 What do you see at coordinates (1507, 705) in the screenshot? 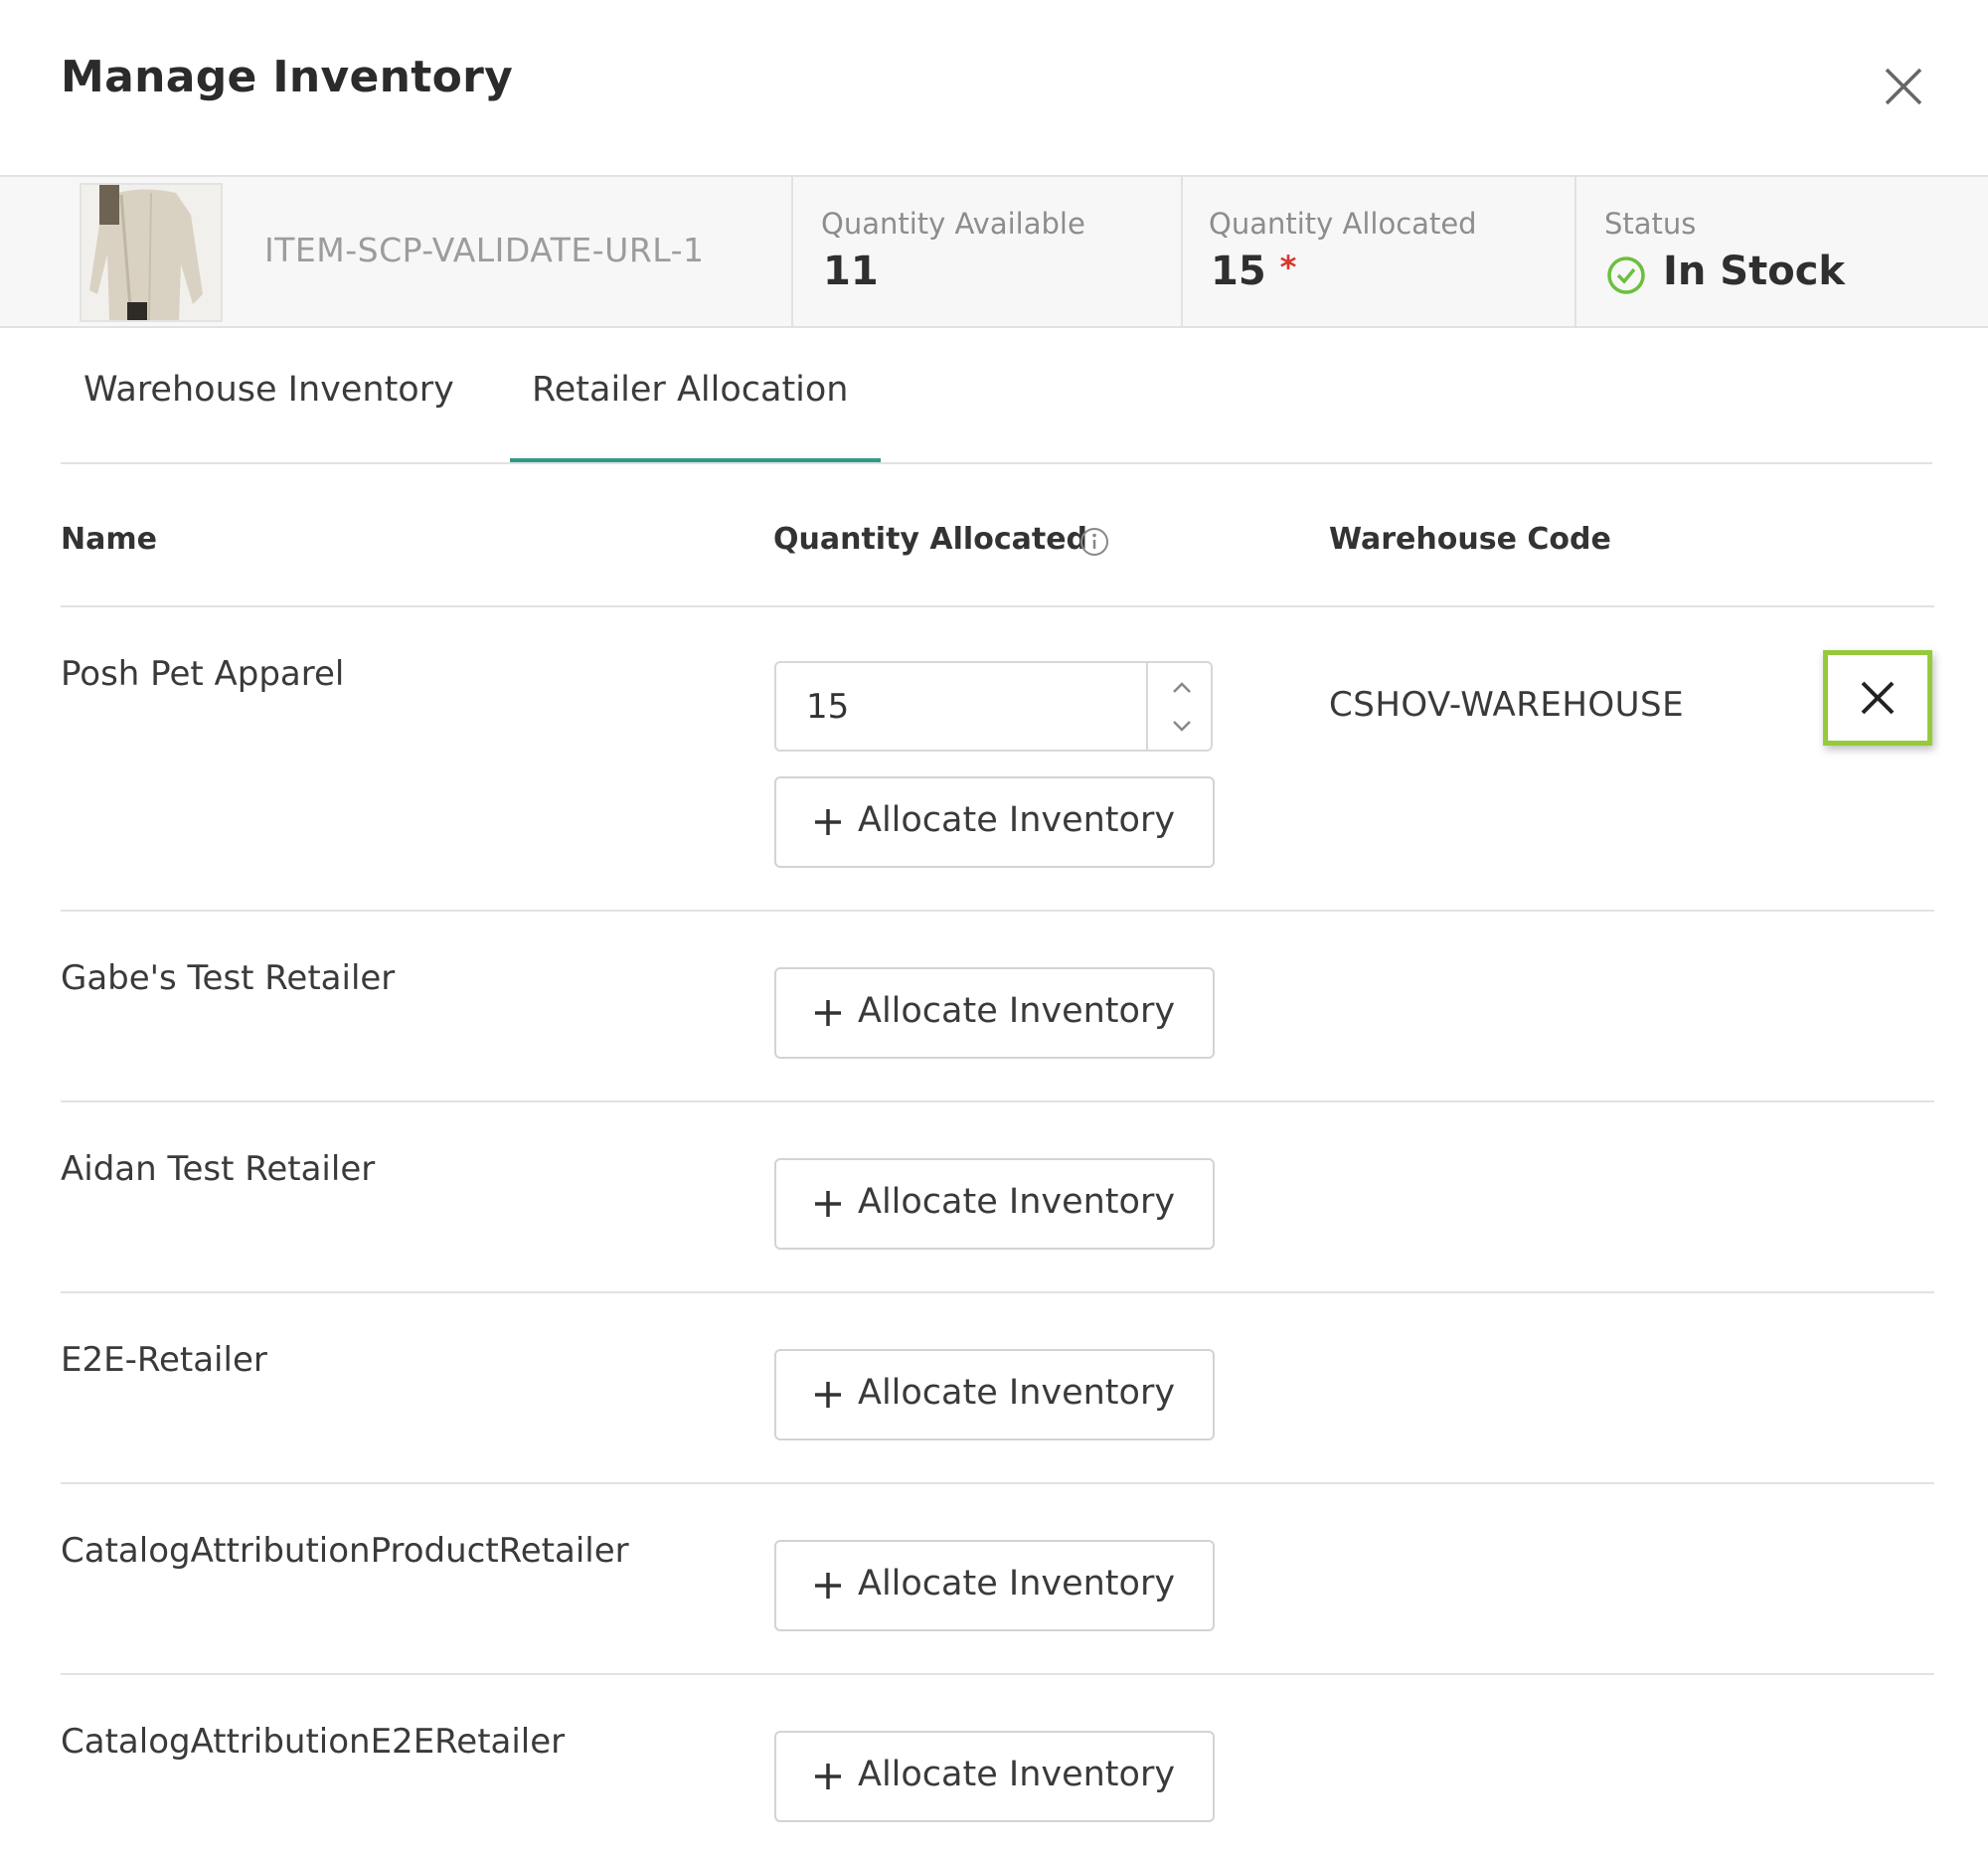
I see `warehouse-code: CSHOV-WAREHOUSE` at bounding box center [1507, 705].